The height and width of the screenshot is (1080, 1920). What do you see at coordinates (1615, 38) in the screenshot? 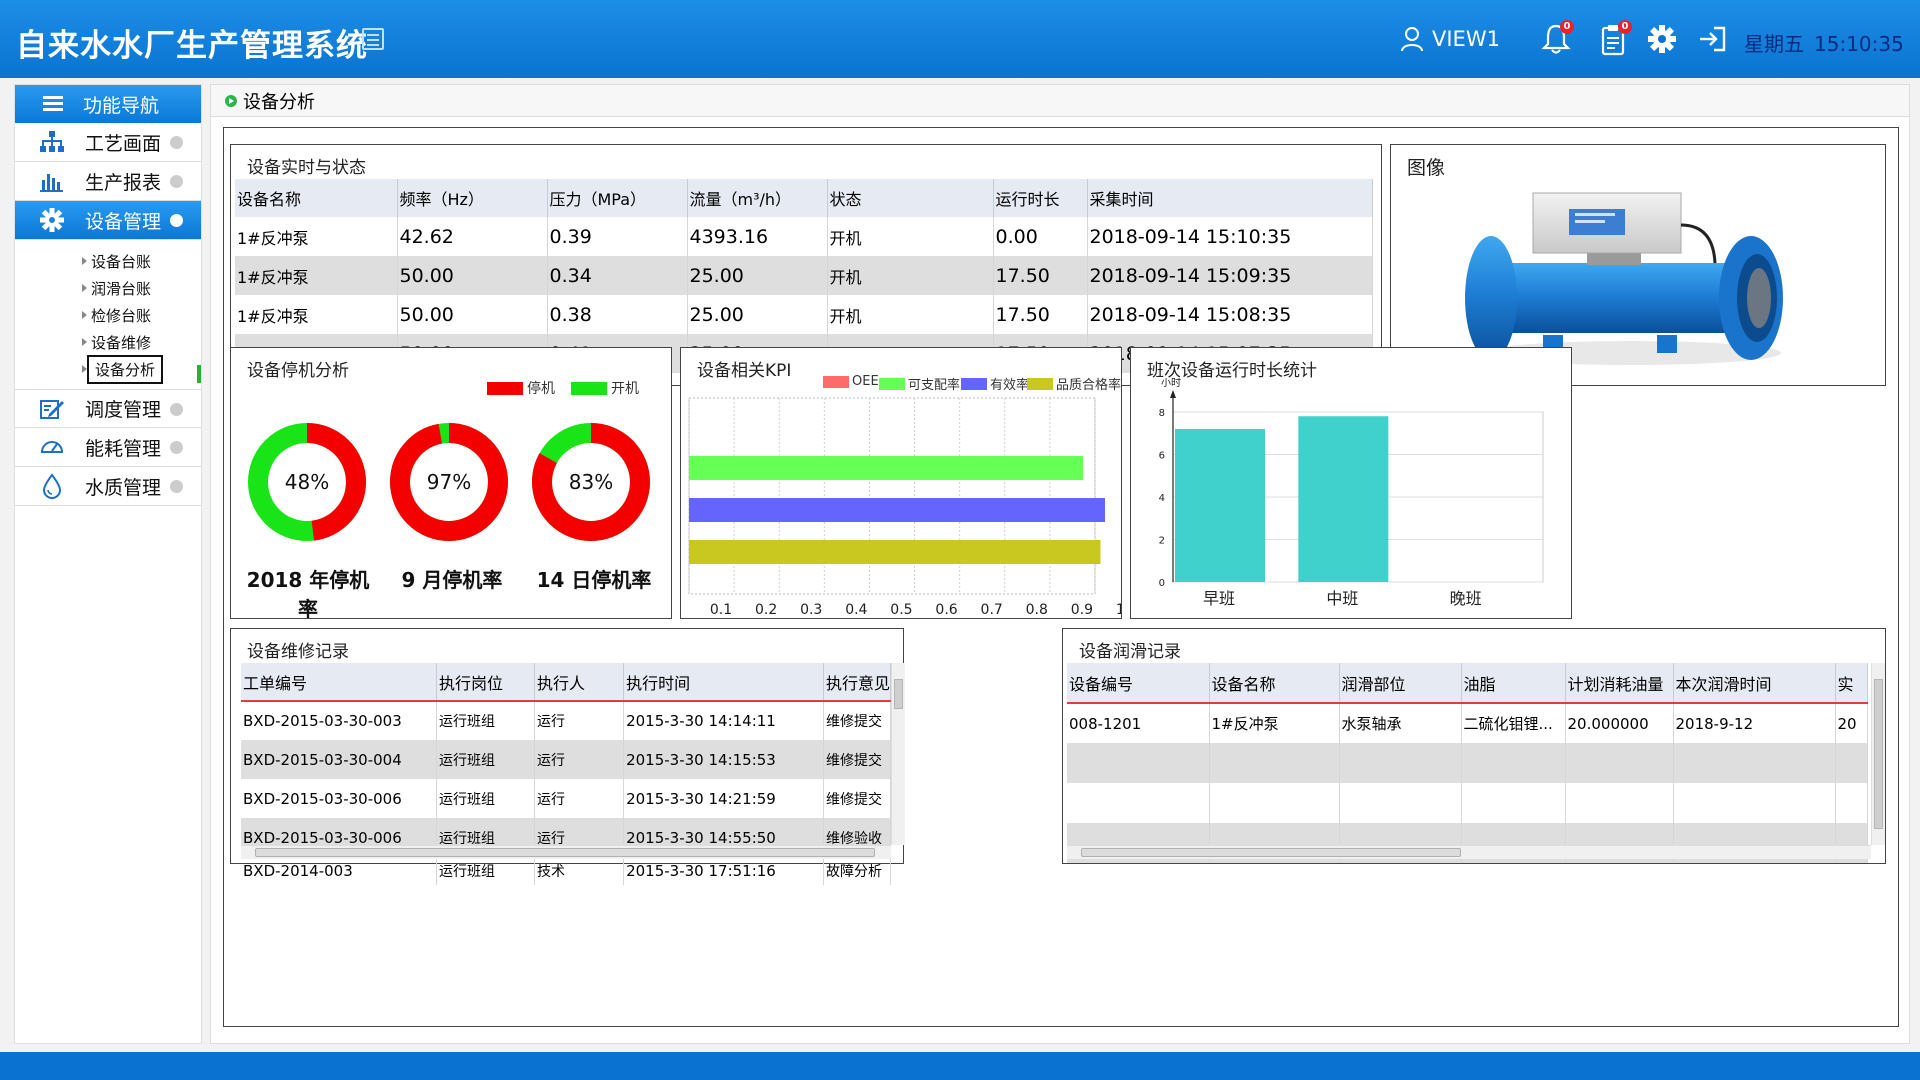
I see `clipboard-icon: 0` at bounding box center [1615, 38].